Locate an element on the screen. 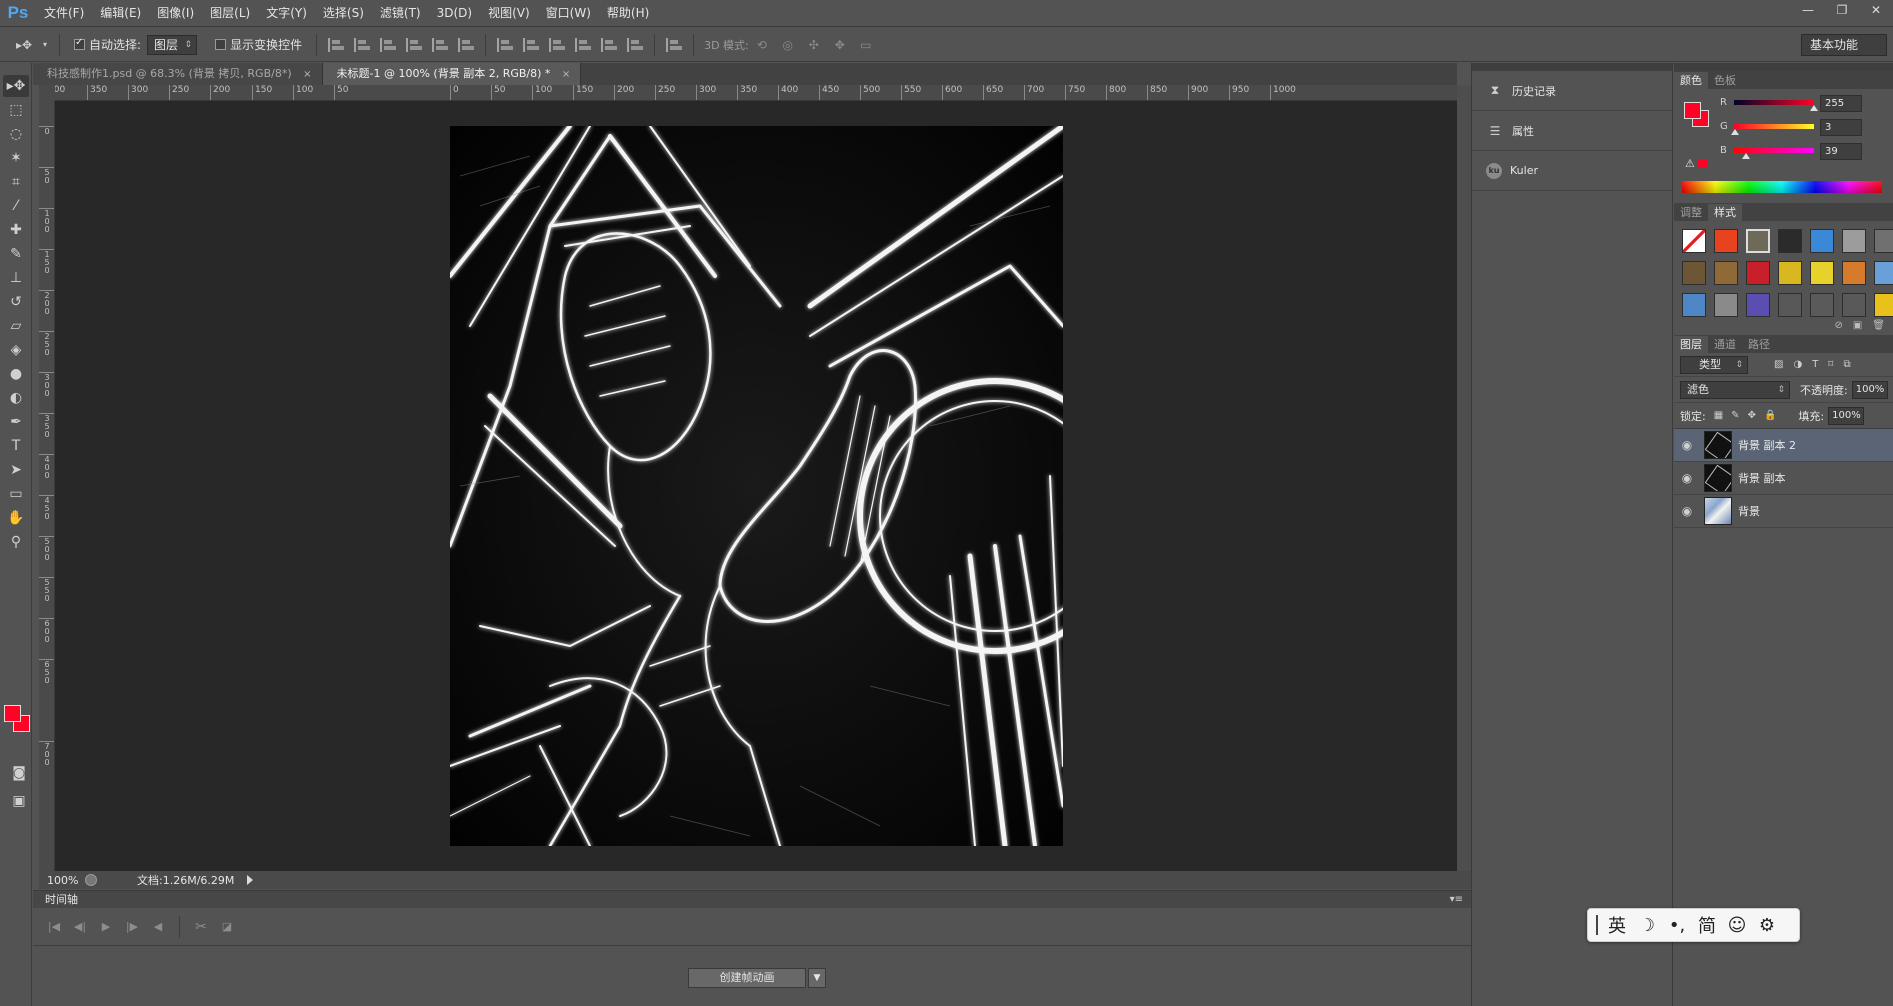 The width and height of the screenshot is (1893, 1006). 3d-scale-icon: ▭ is located at coordinates (866, 45).